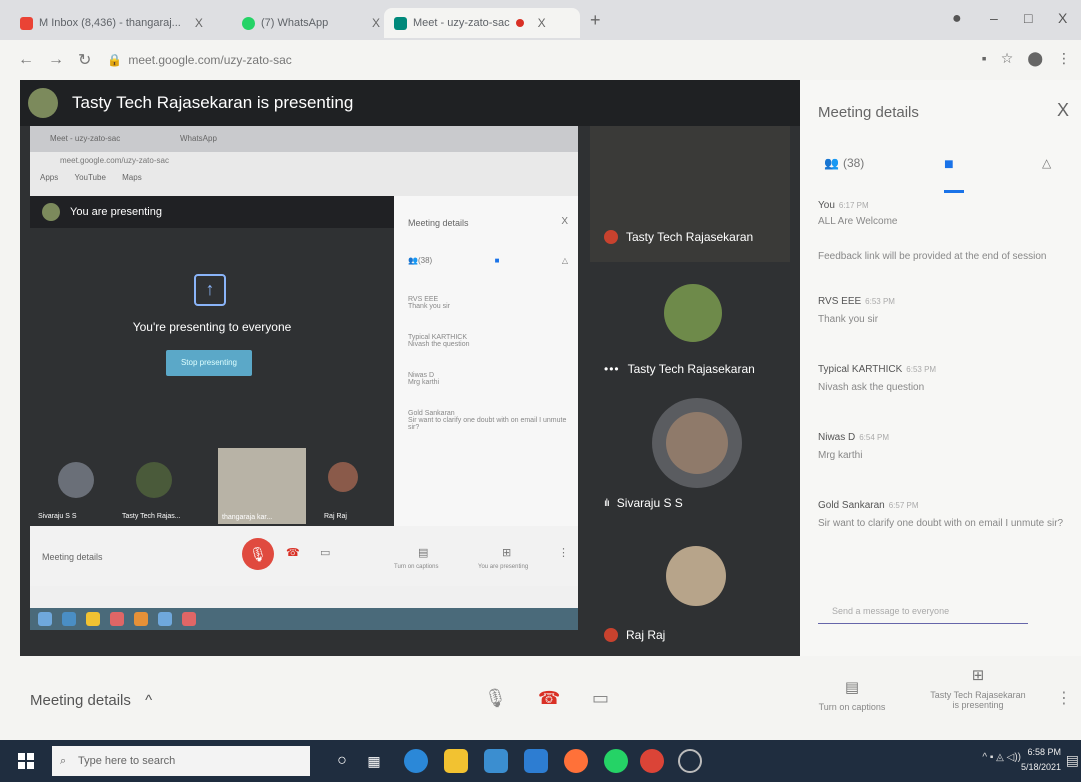 The height and width of the screenshot is (782, 1081). What do you see at coordinates (488, 341) in the screenshot?
I see `shared-chat-message: Typical KARTHICK Nivash the question` at bounding box center [488, 341].